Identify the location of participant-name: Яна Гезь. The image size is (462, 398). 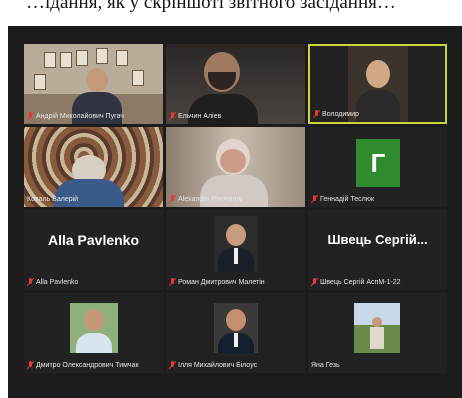
(325, 365).